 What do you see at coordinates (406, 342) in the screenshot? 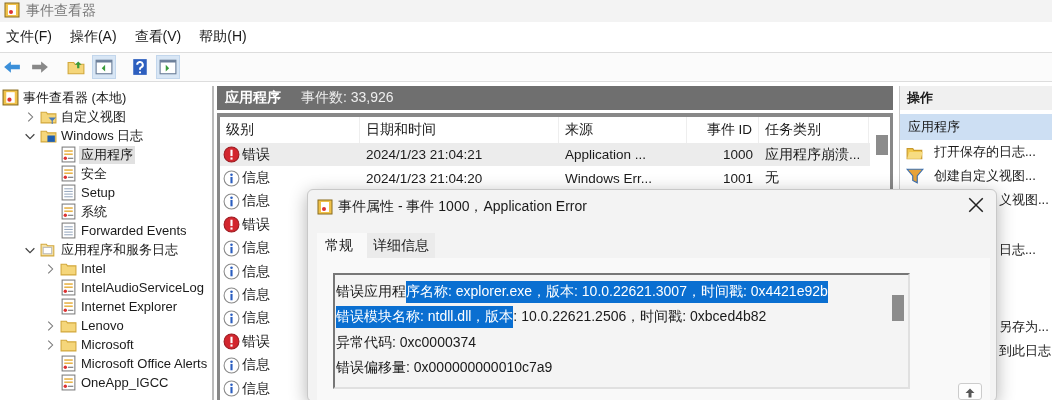
I see `description-line: 异常代码: 0xc0000374` at bounding box center [406, 342].